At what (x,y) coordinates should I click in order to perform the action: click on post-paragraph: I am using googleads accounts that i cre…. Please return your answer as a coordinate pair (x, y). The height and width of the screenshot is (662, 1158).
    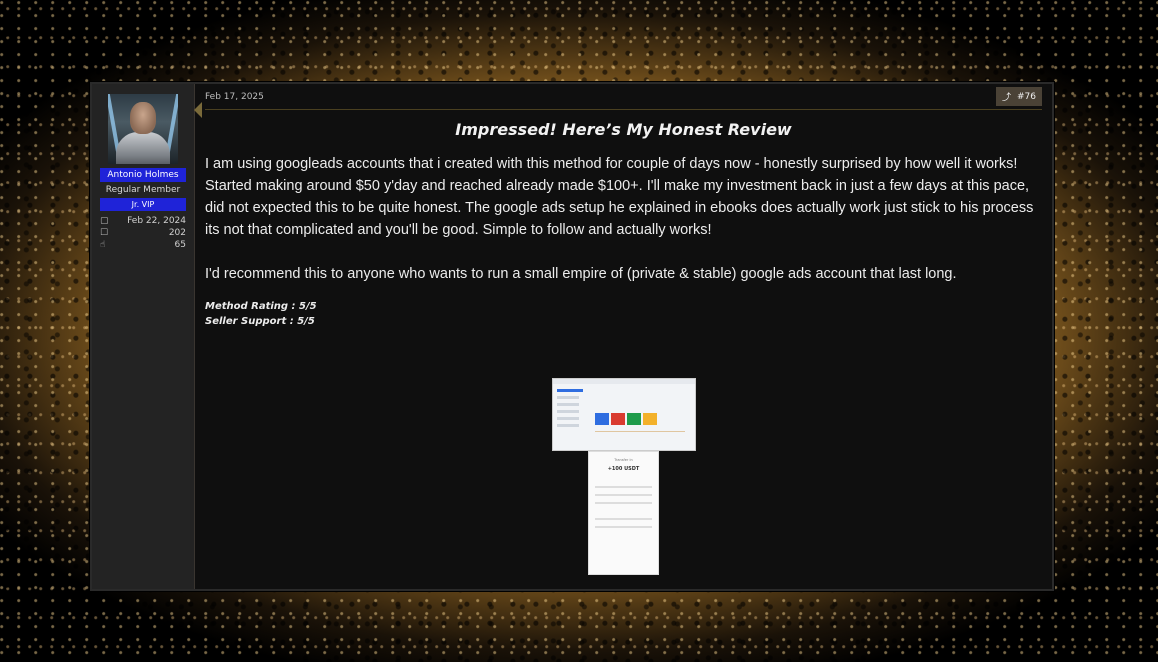
    Looking at the image, I should click on (619, 197).